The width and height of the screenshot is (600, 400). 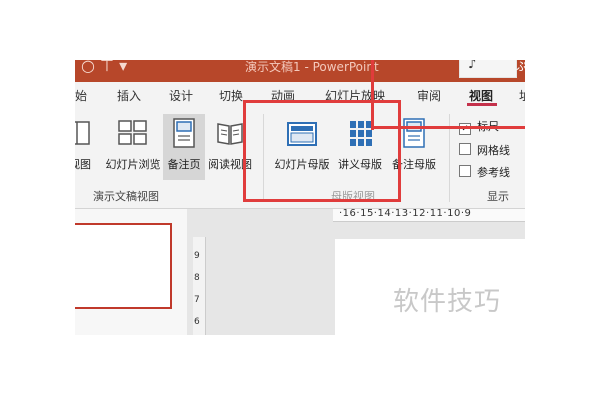 I want to click on tab-review: 审阅, so click(x=429, y=95).